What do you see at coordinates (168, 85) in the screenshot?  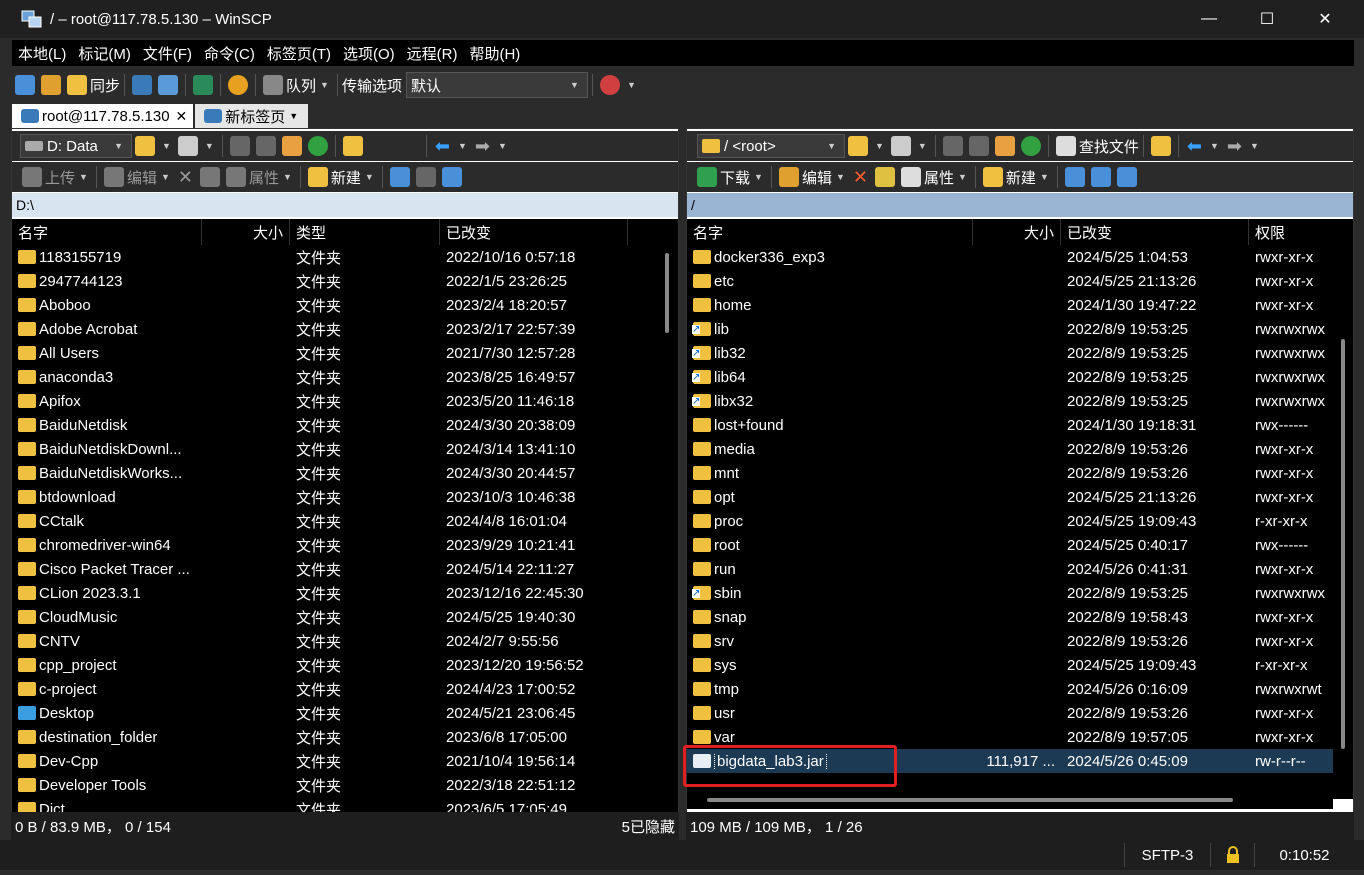 I see `putty-icon` at bounding box center [168, 85].